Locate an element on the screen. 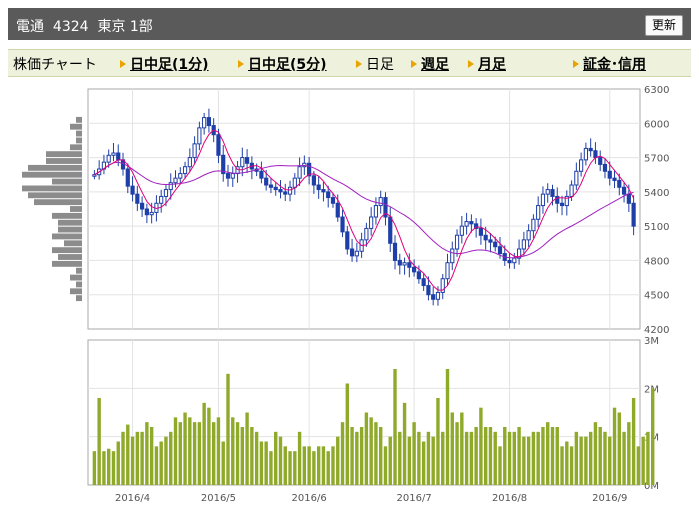  price-tick-label: 4500 is located at coordinates (656, 296).